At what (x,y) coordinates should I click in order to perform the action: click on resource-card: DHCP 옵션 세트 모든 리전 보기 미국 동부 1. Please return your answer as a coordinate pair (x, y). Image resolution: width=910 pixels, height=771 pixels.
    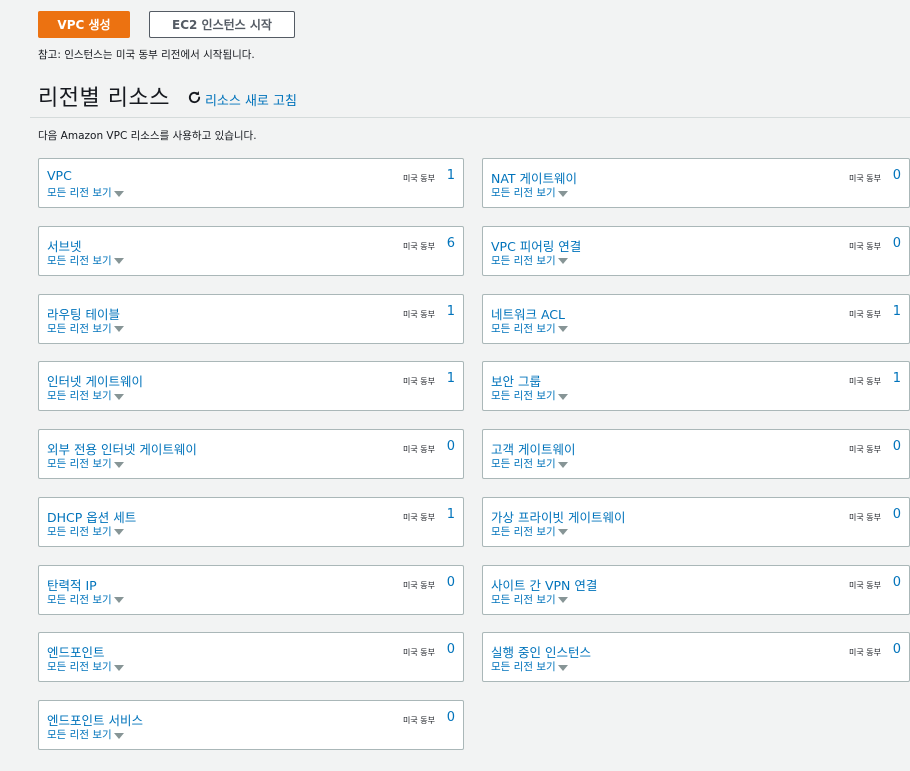
    Looking at the image, I should click on (251, 521).